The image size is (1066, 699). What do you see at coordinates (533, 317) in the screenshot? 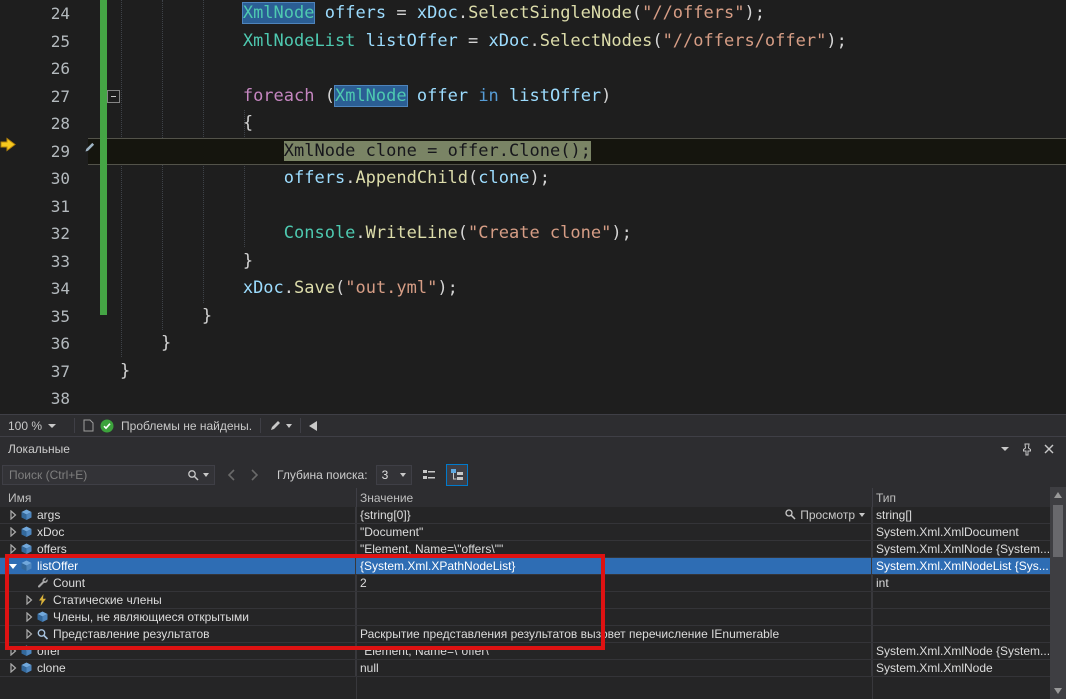
I see `code-line-35: 35 }` at bounding box center [533, 317].